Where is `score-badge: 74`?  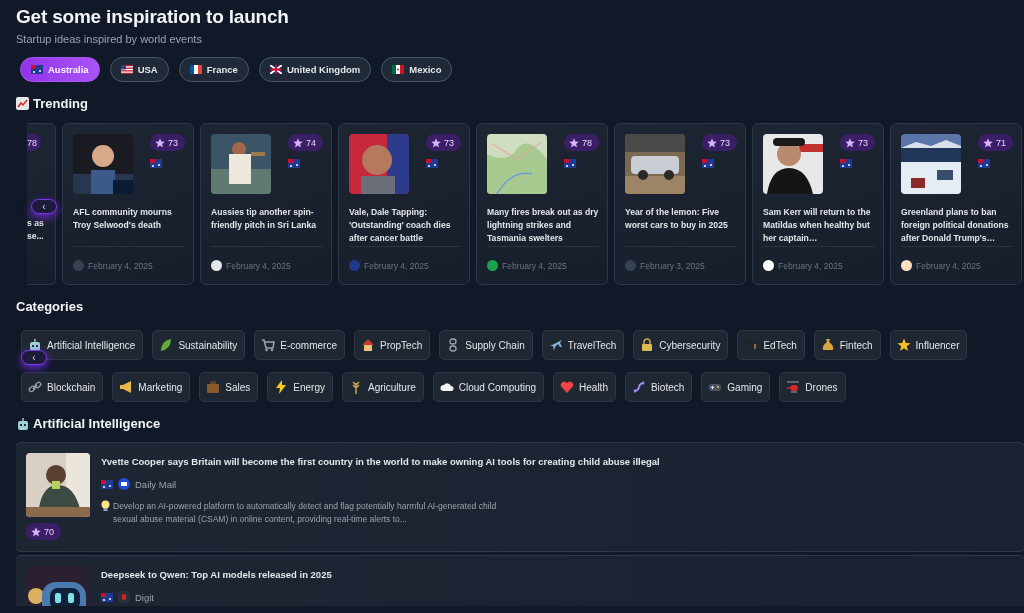 score-badge: 74 is located at coordinates (305, 142).